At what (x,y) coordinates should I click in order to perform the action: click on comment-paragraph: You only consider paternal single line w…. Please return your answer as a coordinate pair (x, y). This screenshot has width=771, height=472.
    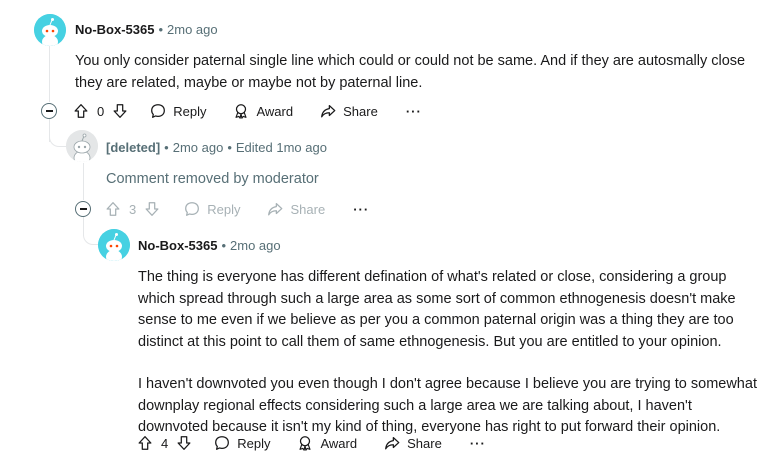
    Looking at the image, I should click on (410, 72).